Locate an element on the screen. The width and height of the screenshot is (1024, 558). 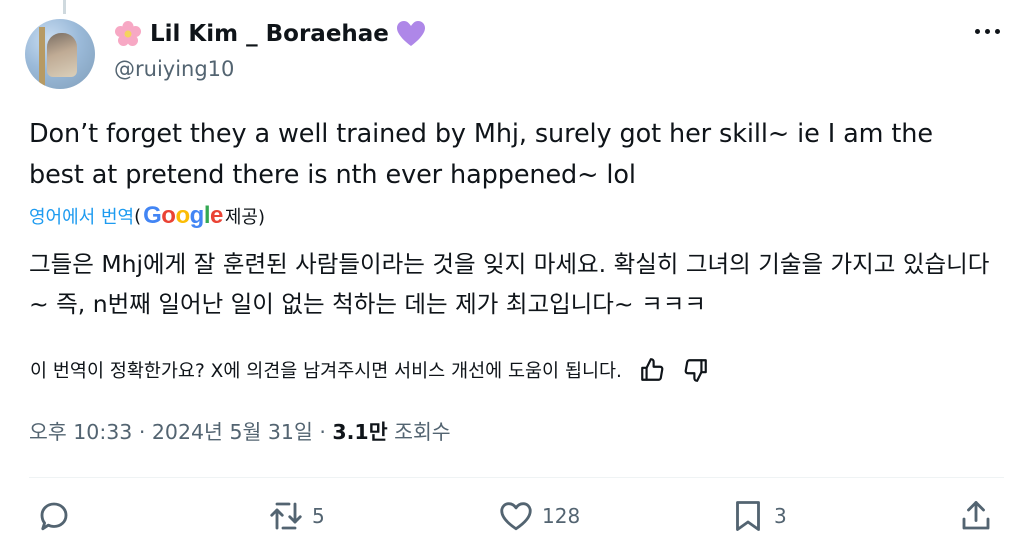
like-button: 128 is located at coordinates (539, 516).